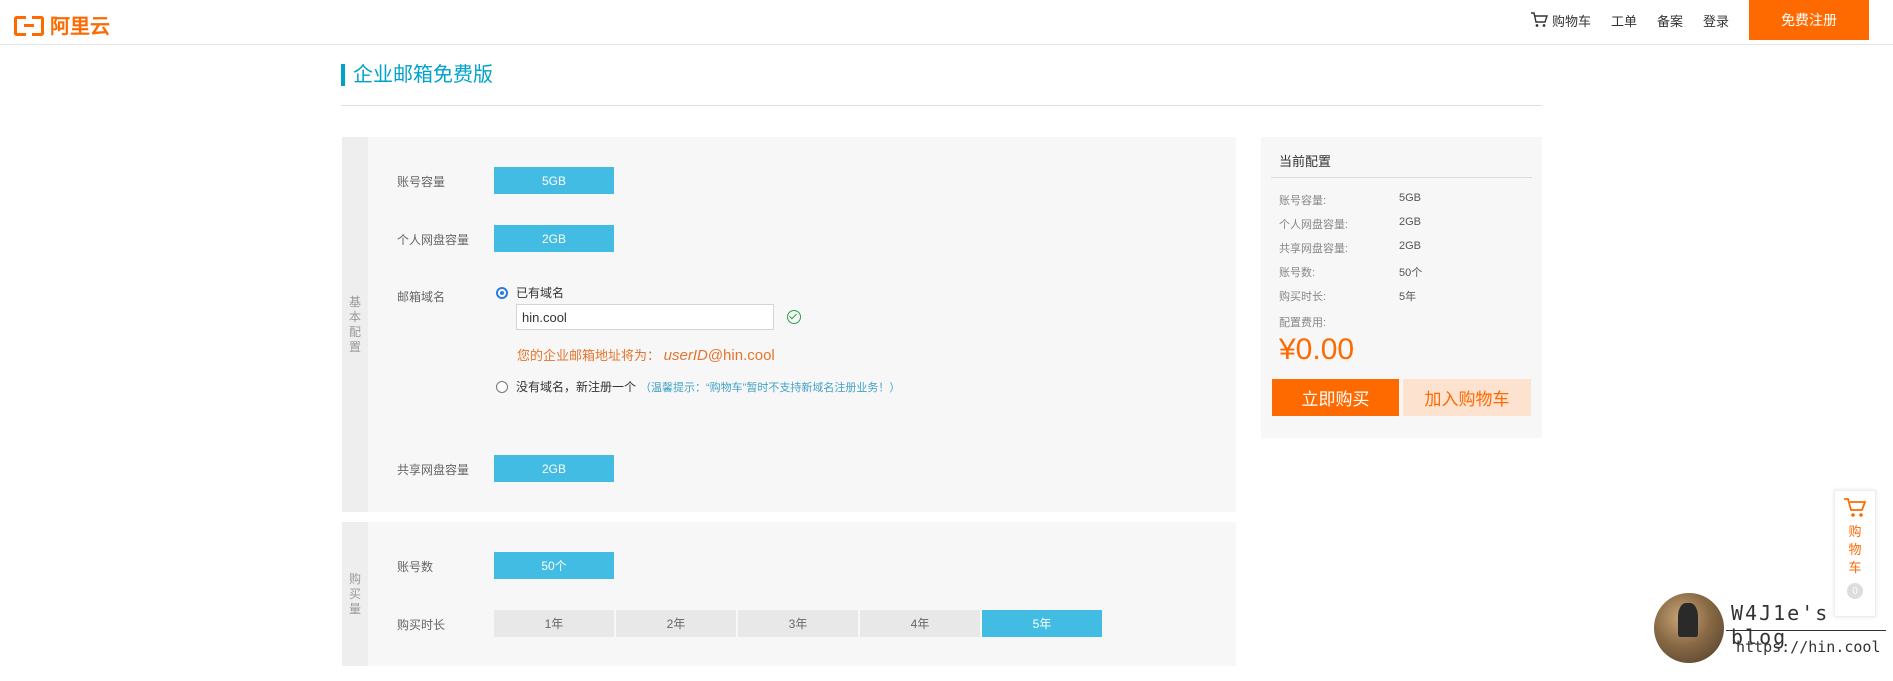  What do you see at coordinates (920, 623) in the screenshot?
I see `duration-option-4: 4年` at bounding box center [920, 623].